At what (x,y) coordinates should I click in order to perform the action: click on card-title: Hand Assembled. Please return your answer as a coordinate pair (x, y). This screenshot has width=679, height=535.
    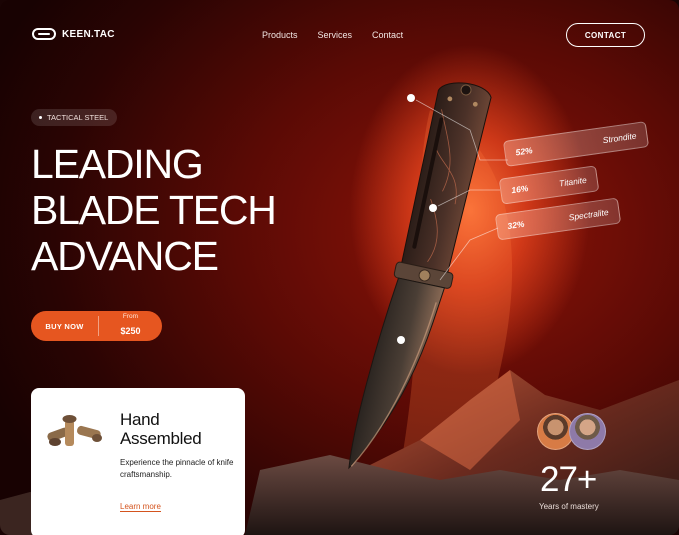
    Looking at the image, I should click on (161, 429).